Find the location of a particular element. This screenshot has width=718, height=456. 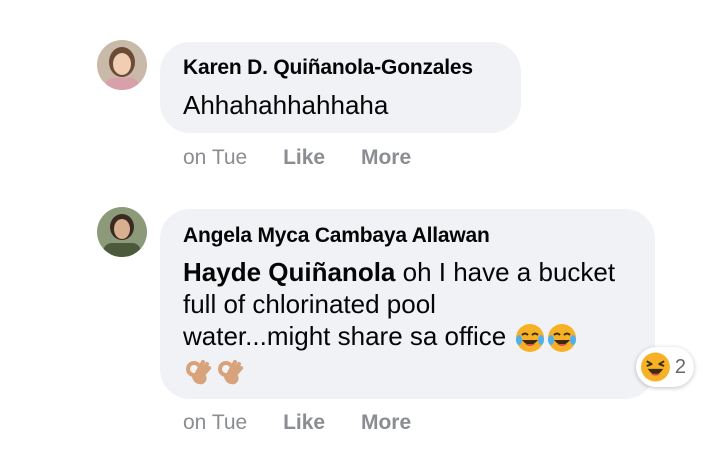

reaction-count: 2 is located at coordinates (680, 366).